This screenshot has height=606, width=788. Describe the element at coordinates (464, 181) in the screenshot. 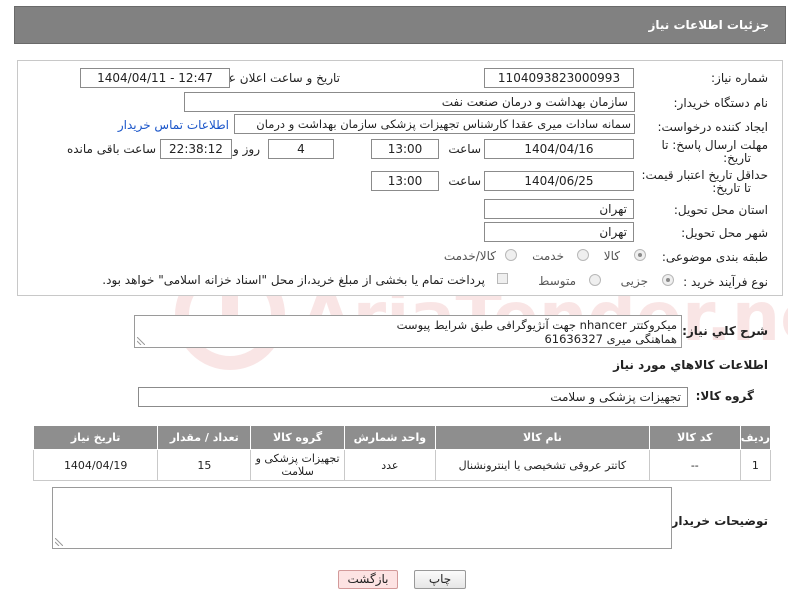

I see `price-validity-time-label: ساعت` at that location.